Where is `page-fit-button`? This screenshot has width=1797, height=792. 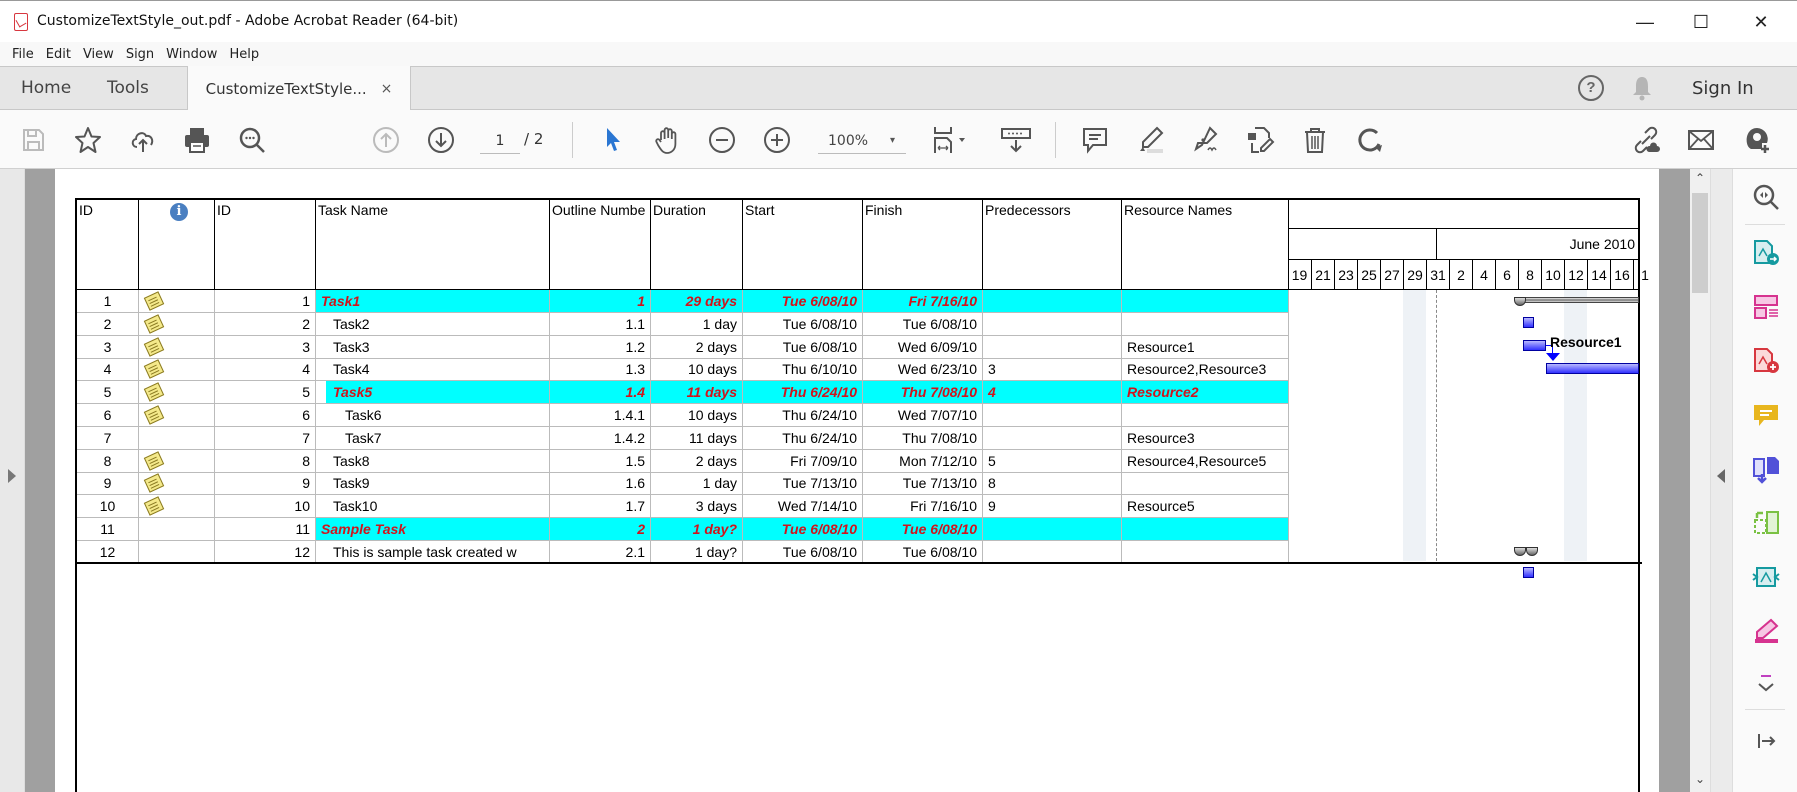 page-fit-button is located at coordinates (952, 140).